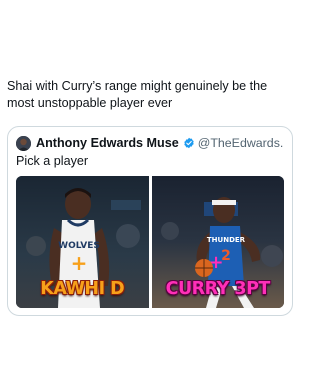 The width and height of the screenshot is (320, 391). What do you see at coordinates (79, 246) in the screenshot?
I see `jersey-text-left: WOLVES` at bounding box center [79, 246].